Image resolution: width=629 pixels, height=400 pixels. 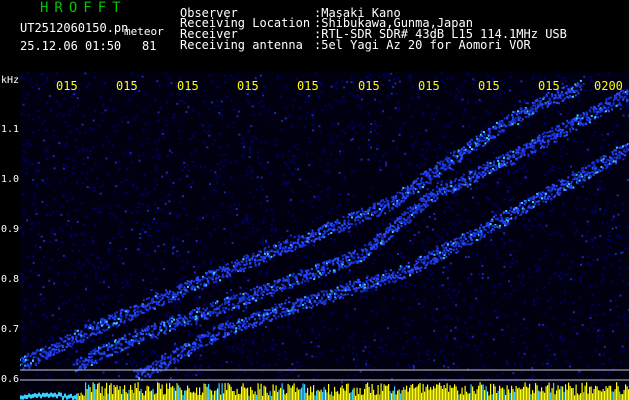 I want to click on y-tick-0-9: 0.9, so click(x=10, y=229).